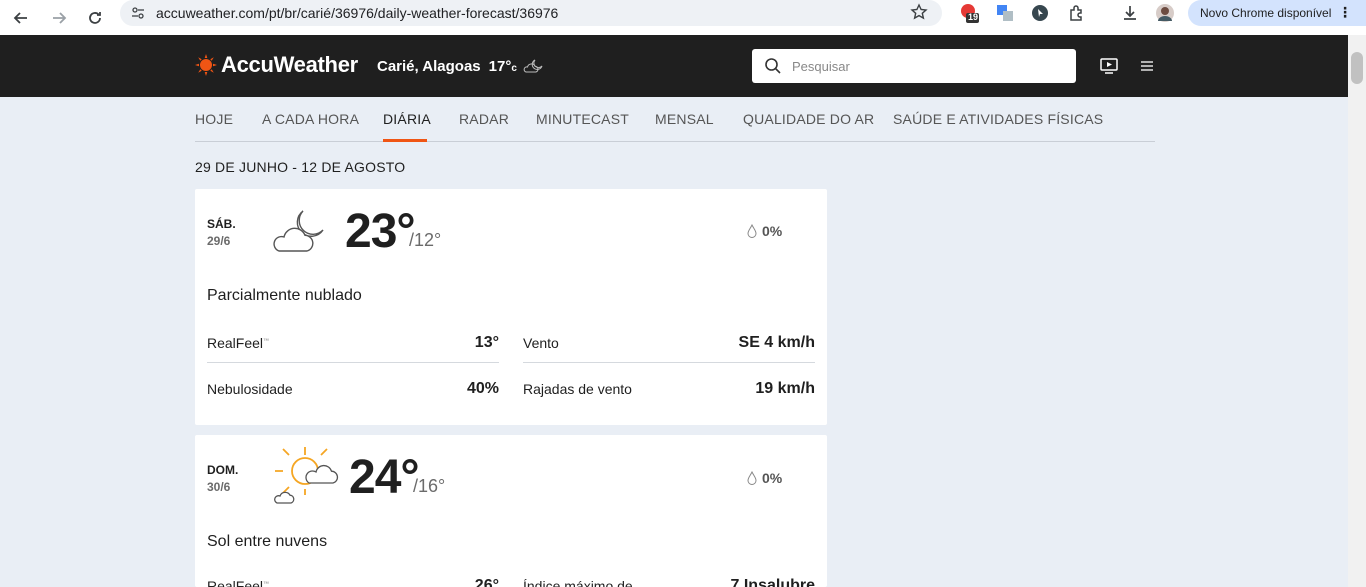  I want to click on accuweather-logo: AccuWeather, so click(276, 65).